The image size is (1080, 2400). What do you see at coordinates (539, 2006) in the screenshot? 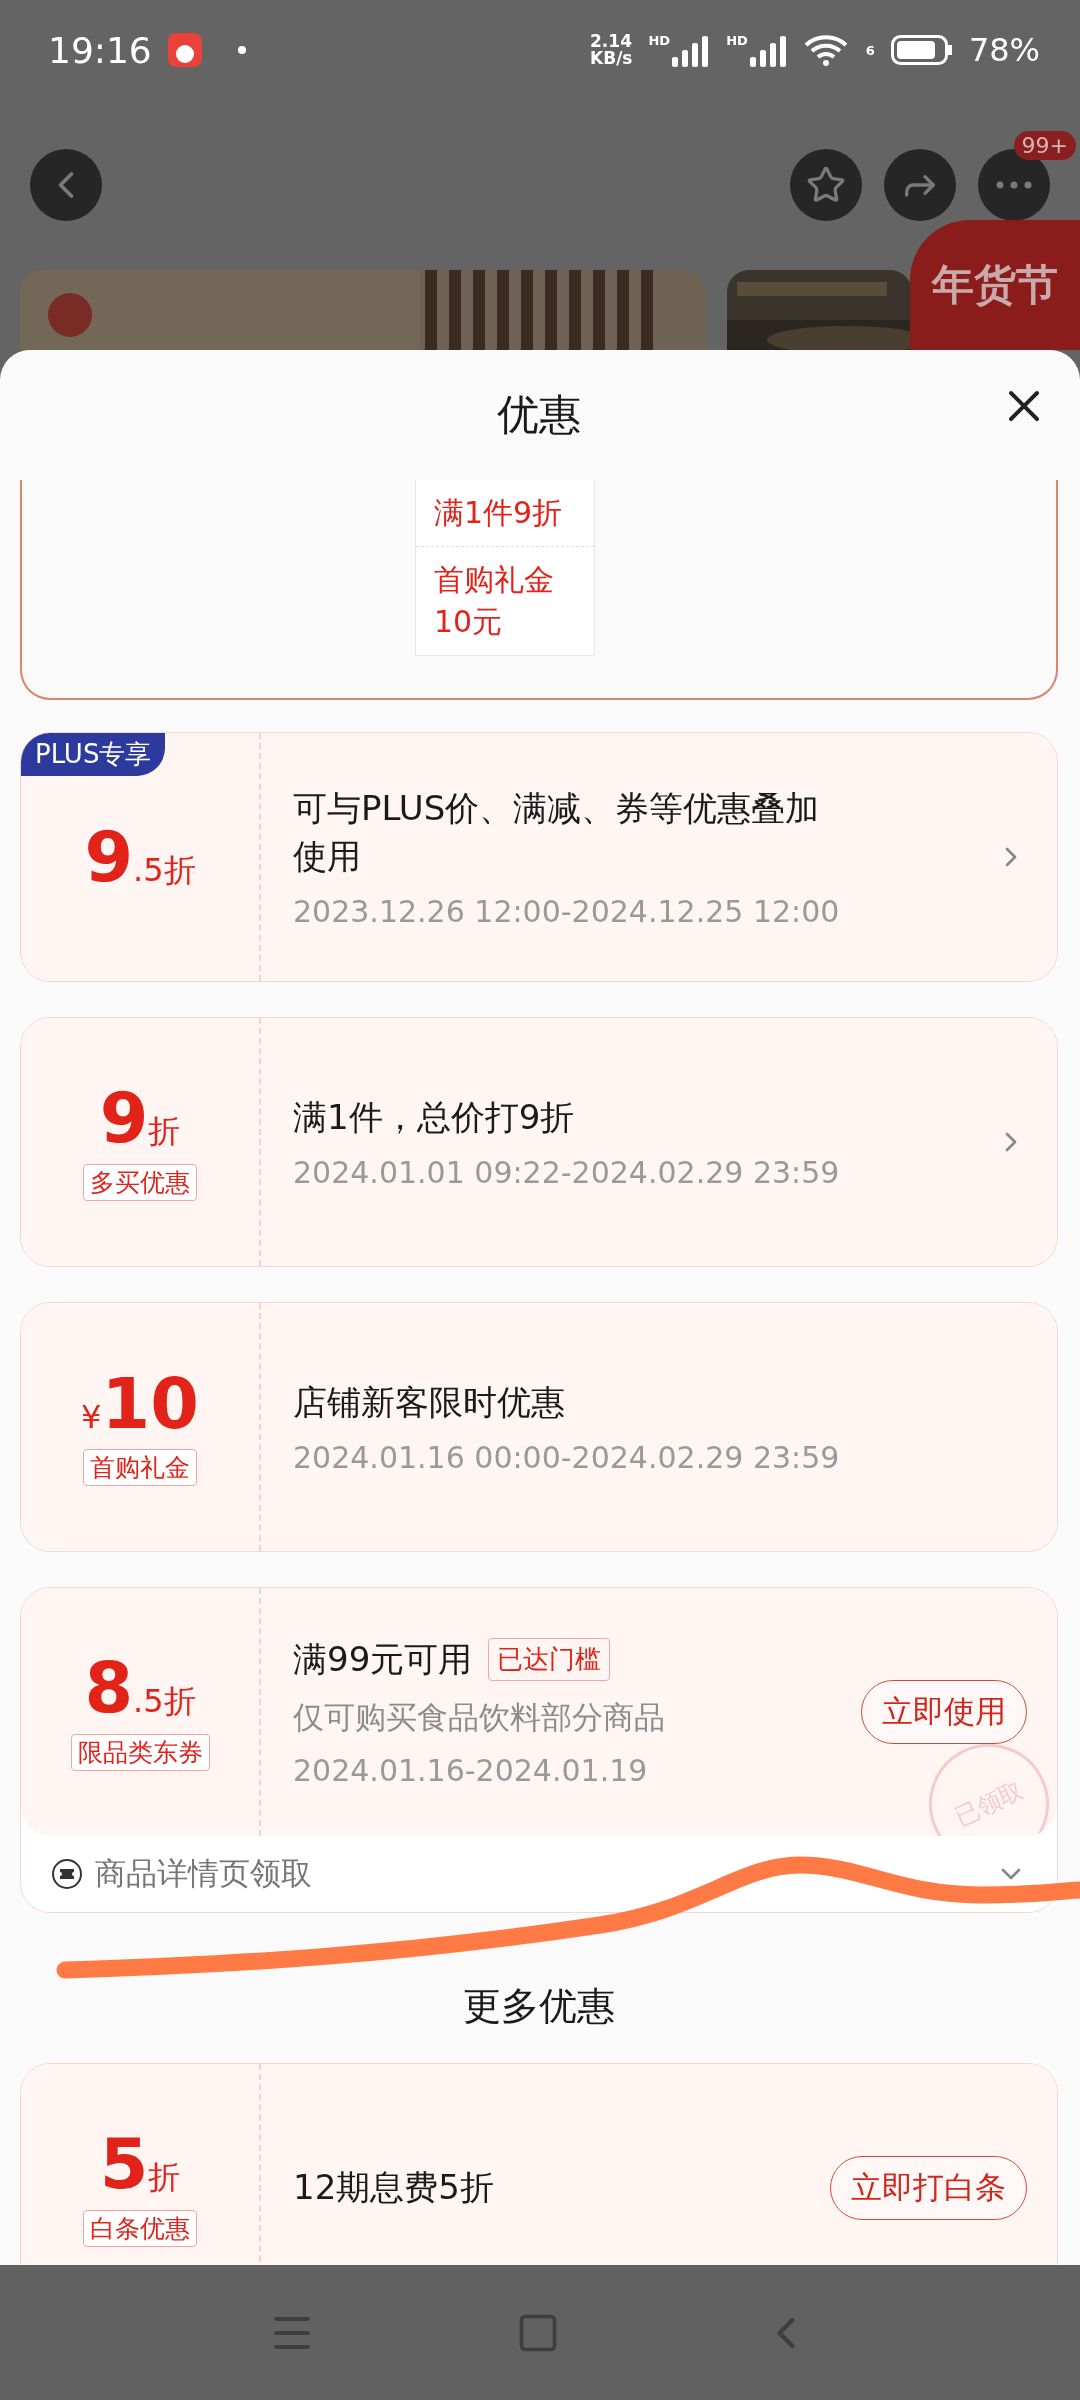
I see `section-title: 更多优惠` at bounding box center [539, 2006].